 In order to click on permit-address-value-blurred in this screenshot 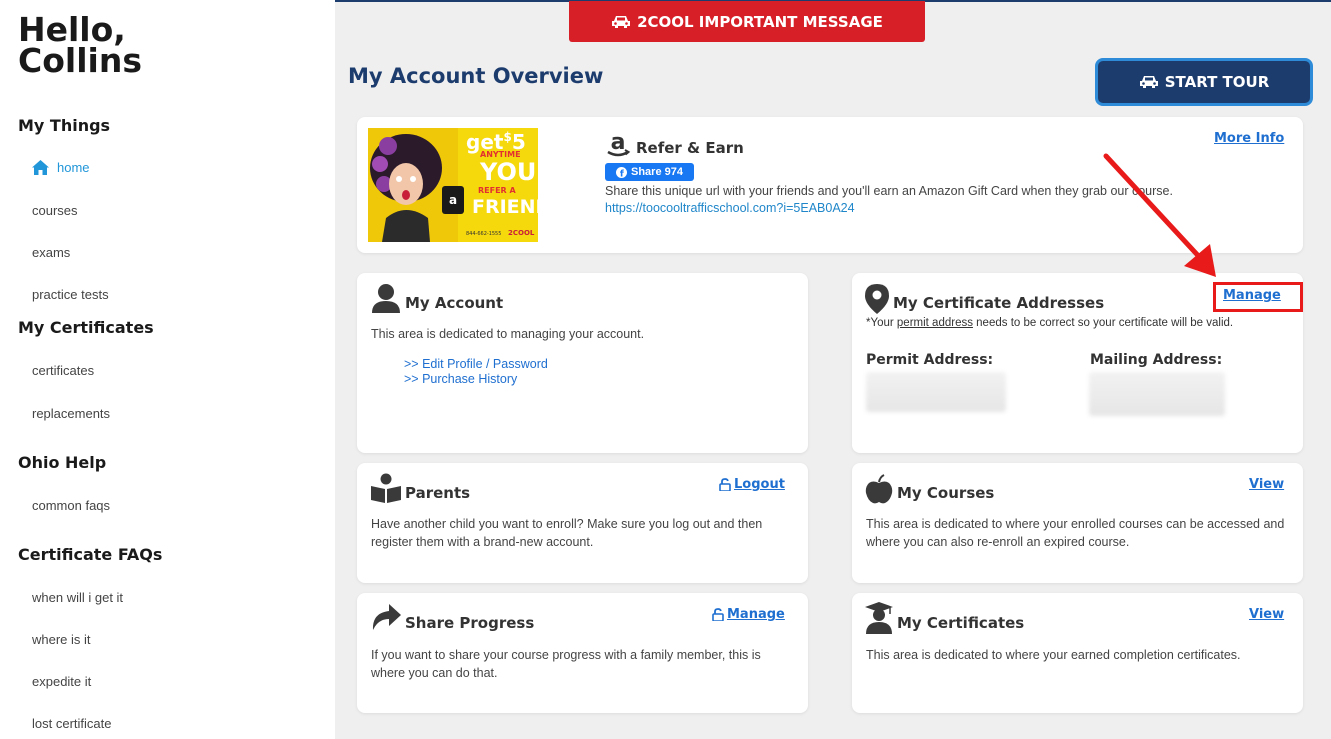, I will do `click(936, 392)`.